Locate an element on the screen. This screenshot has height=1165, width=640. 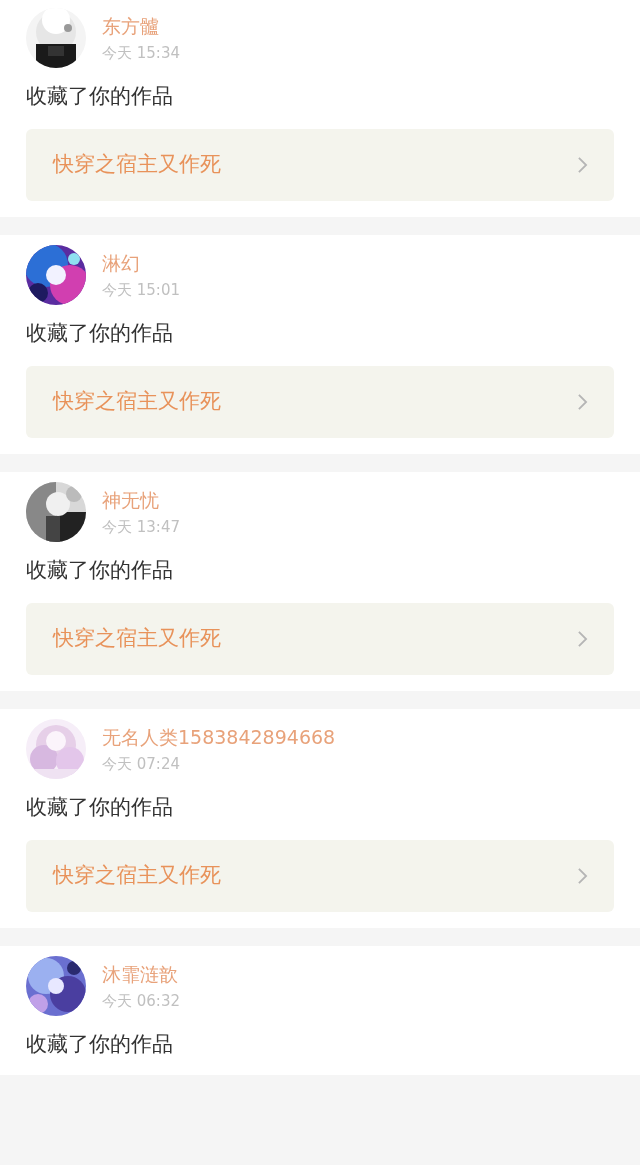
username: 淋幻 is located at coordinates (141, 263).